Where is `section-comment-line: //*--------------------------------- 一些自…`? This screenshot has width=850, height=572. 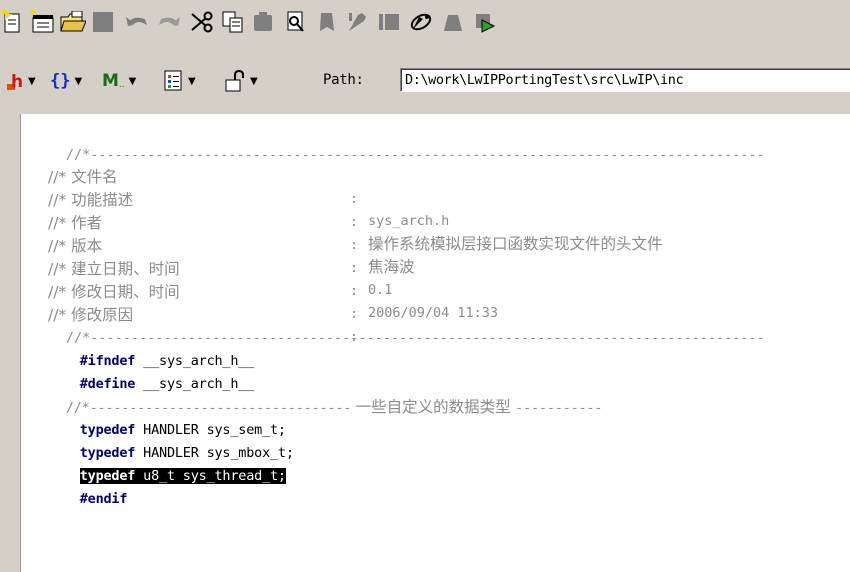 section-comment-line: //*--------------------------------- 一些自… is located at coordinates (334, 407).